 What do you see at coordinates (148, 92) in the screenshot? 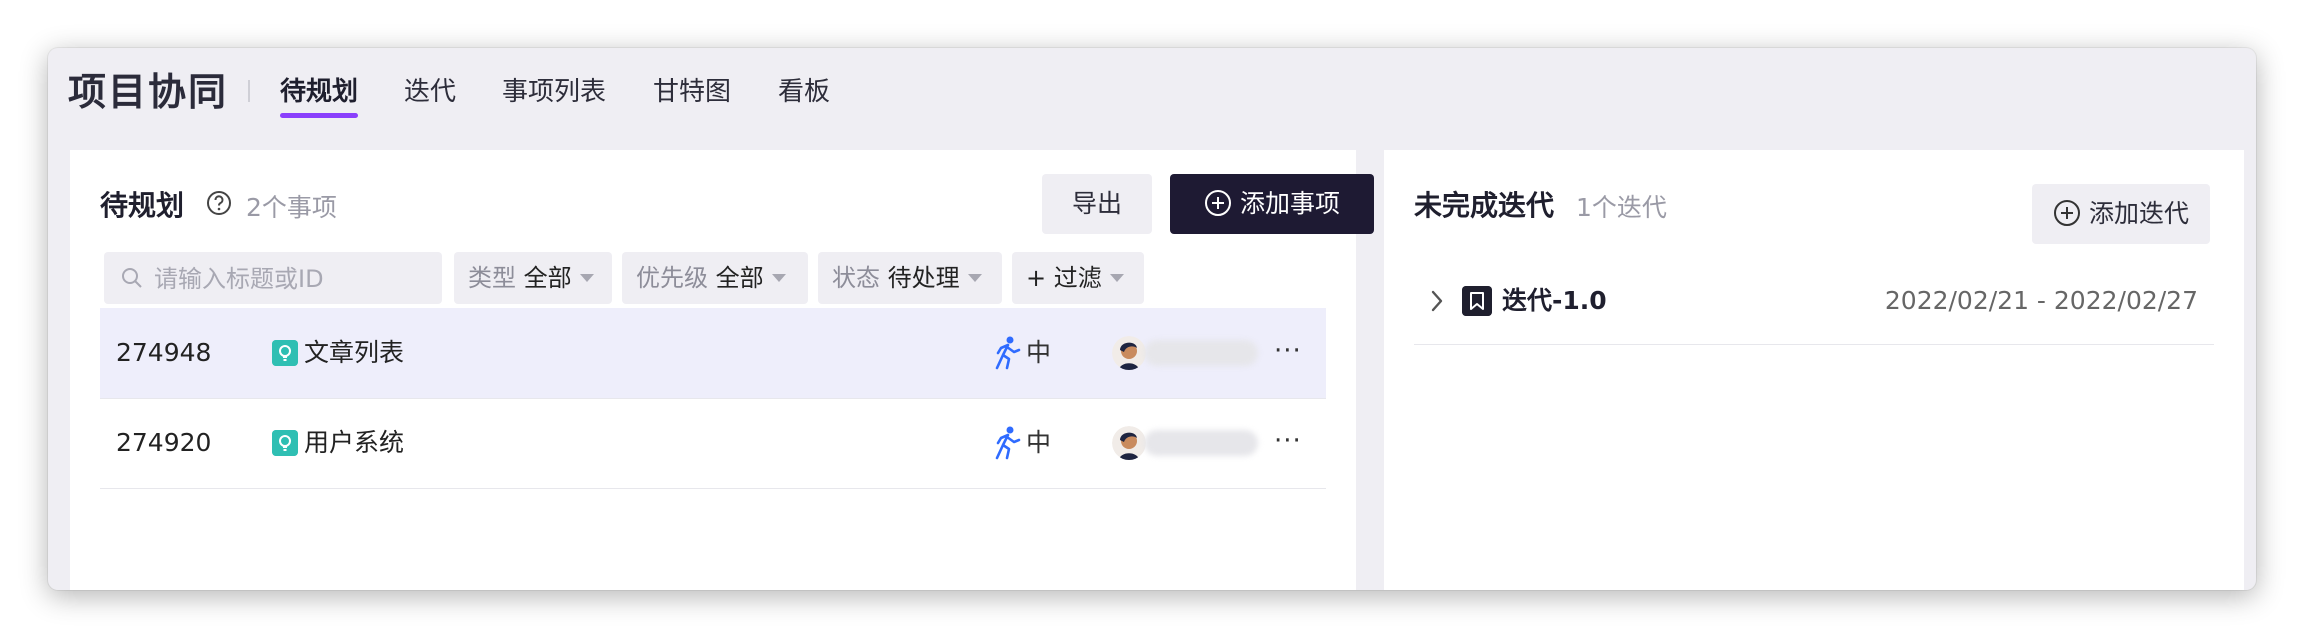
I see `app-title: 项目协同` at bounding box center [148, 92].